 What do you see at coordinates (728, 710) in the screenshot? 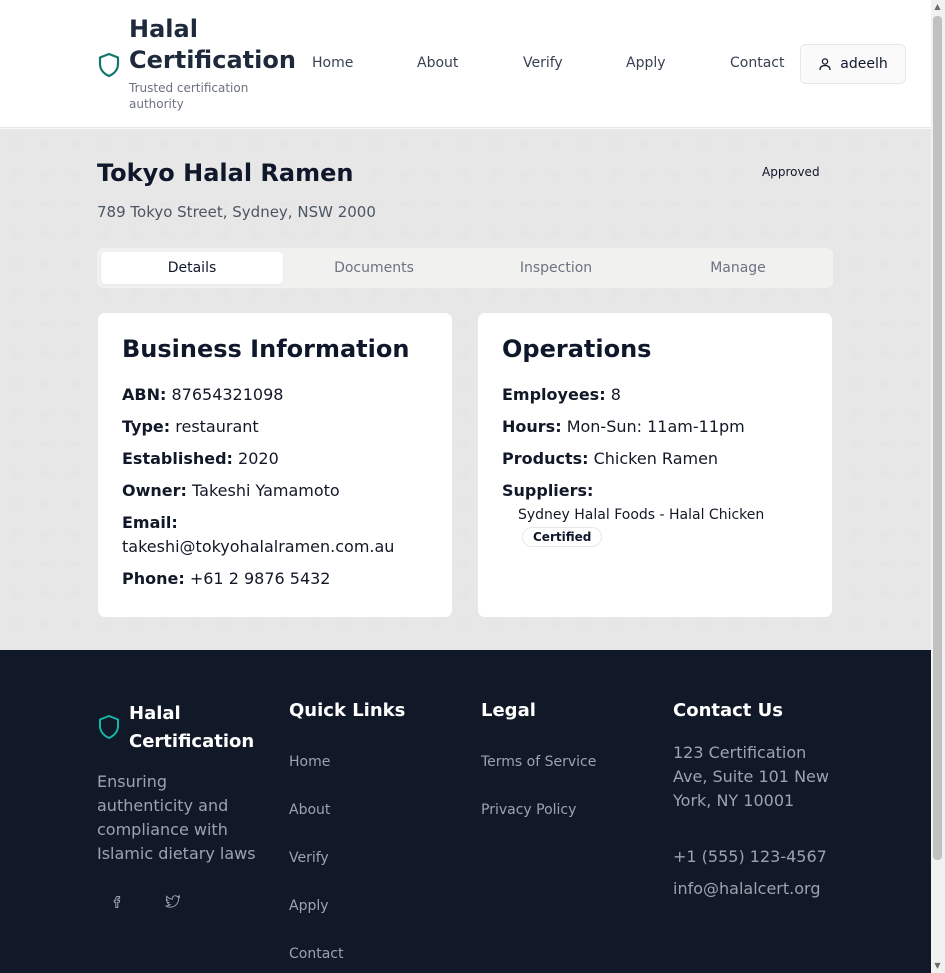
I see `contact-title: Contact Us` at bounding box center [728, 710].